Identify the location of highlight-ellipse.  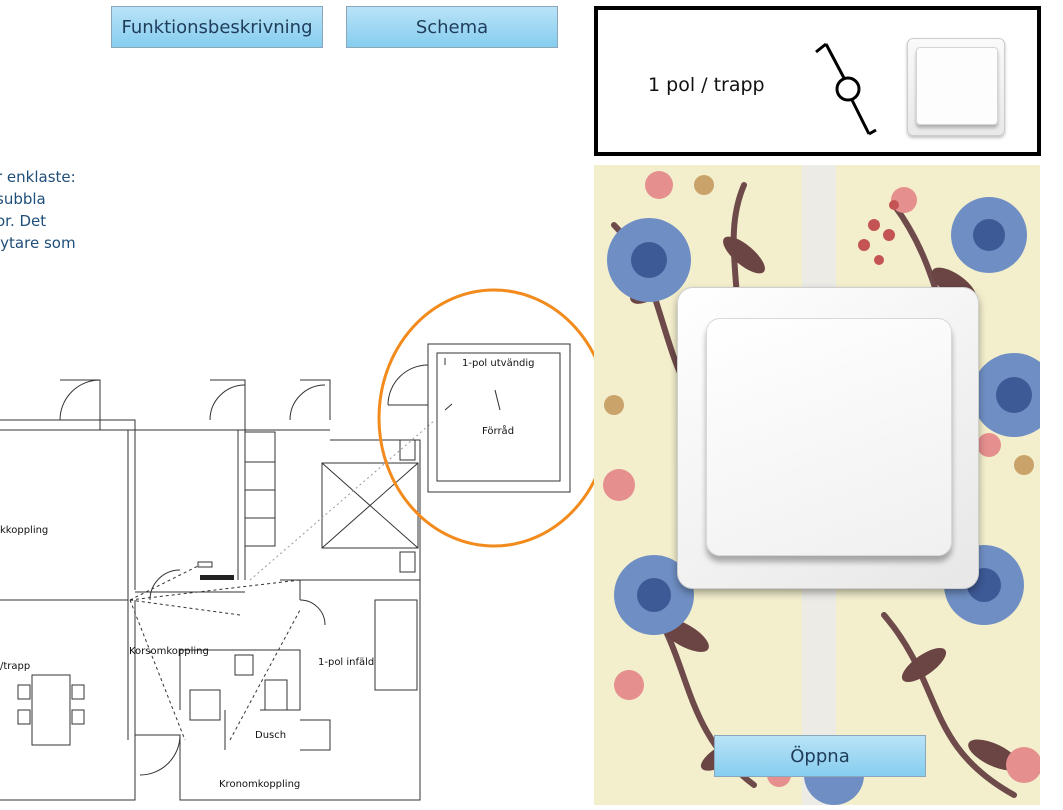
(494, 418).